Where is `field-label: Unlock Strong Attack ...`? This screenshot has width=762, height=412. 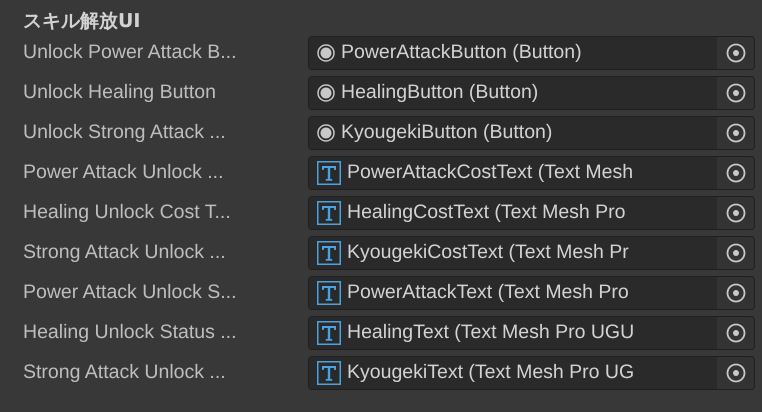
field-label: Unlock Strong Attack ... is located at coordinates (125, 133).